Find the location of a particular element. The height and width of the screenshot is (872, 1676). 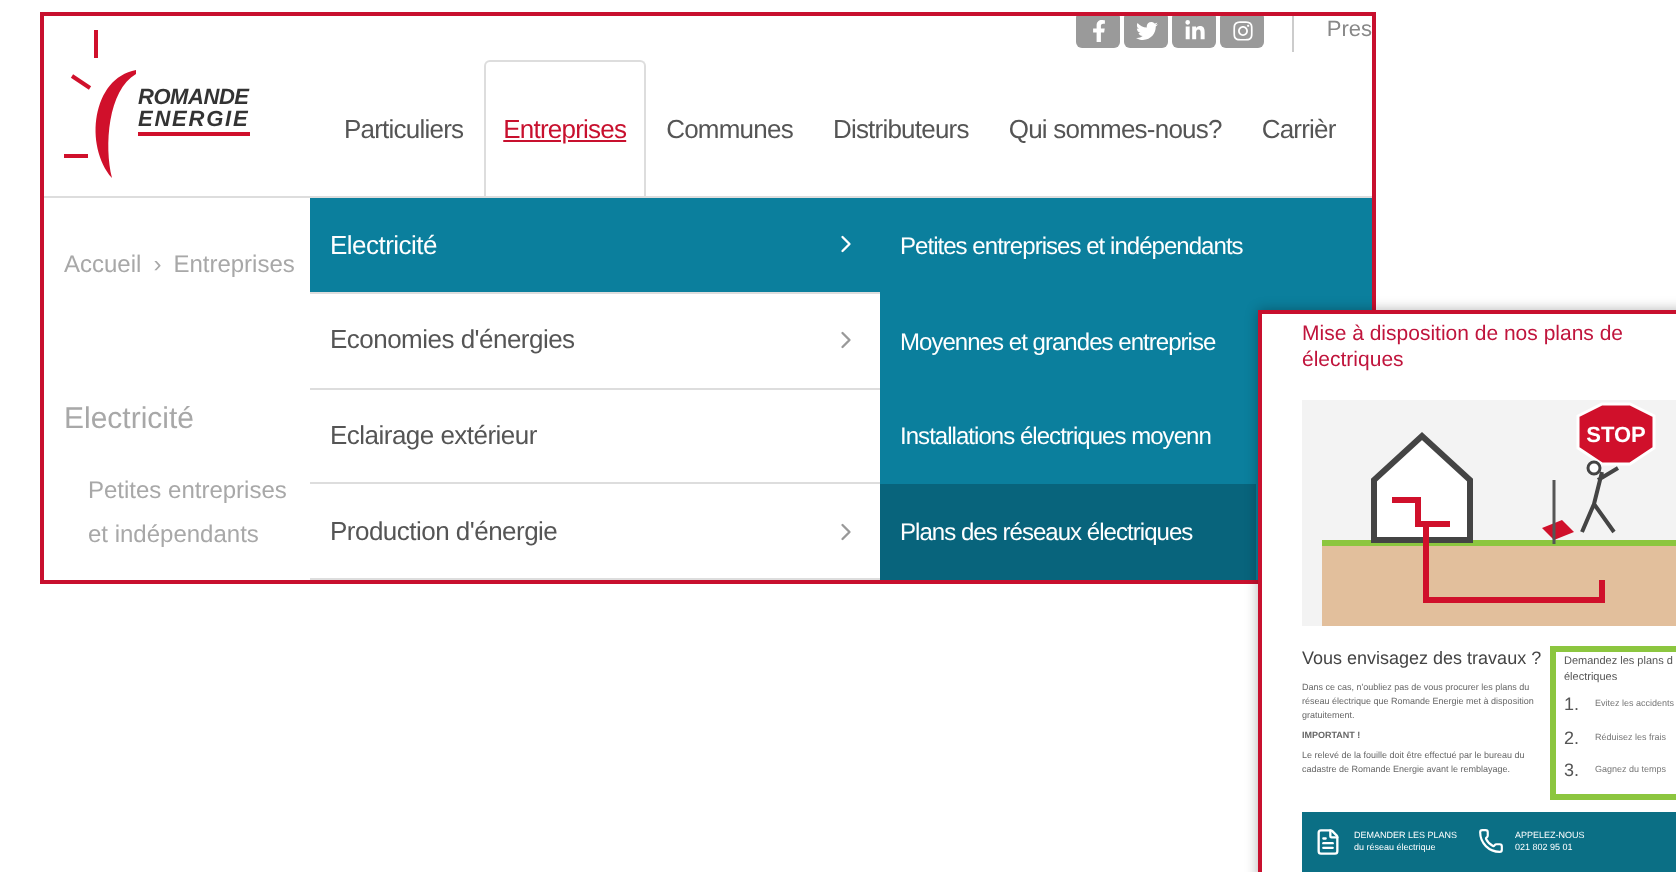

facebook-icon is located at coordinates (1098, 30).